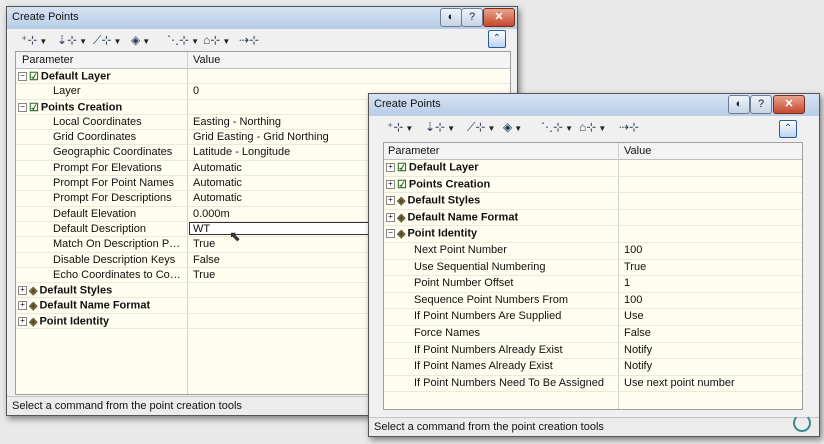  I want to click on category-row: − ☑ Default Layer, so click(263, 77).